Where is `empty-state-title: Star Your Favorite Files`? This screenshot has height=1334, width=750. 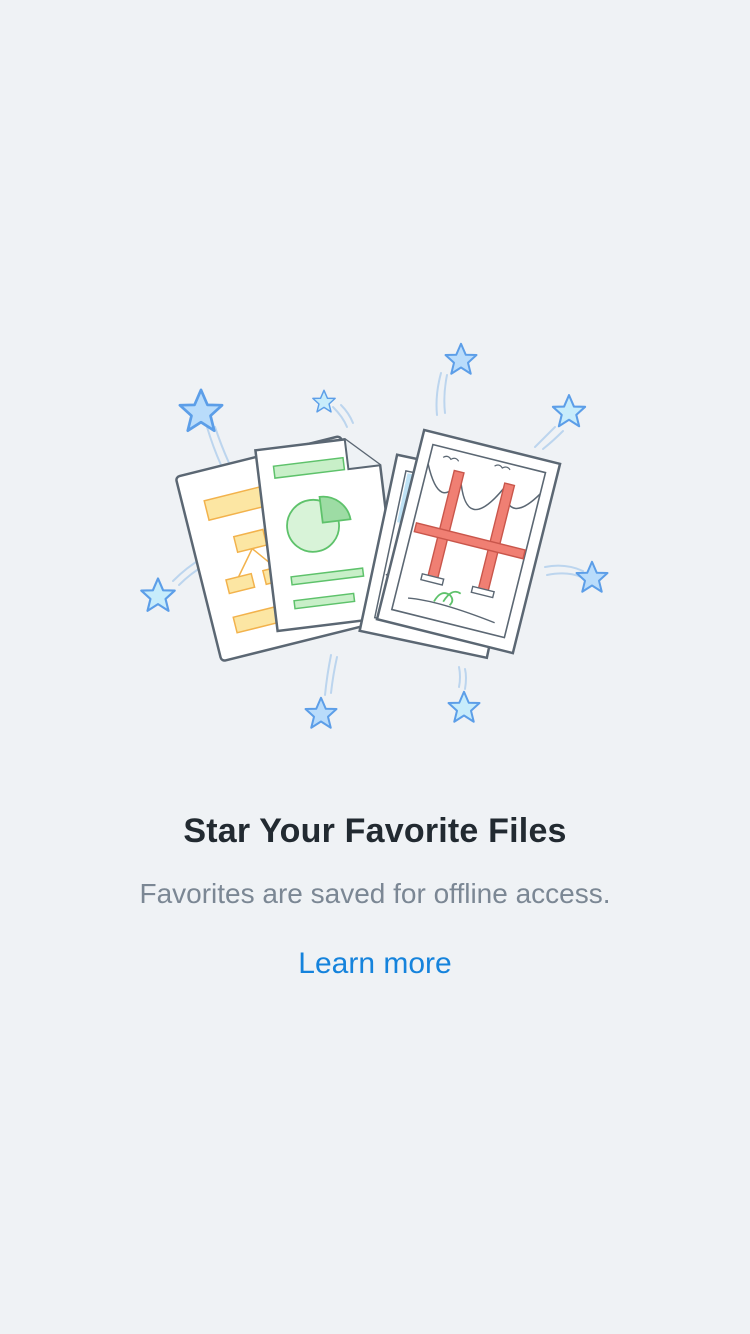
empty-state-title: Star Your Favorite Files is located at coordinates (375, 831).